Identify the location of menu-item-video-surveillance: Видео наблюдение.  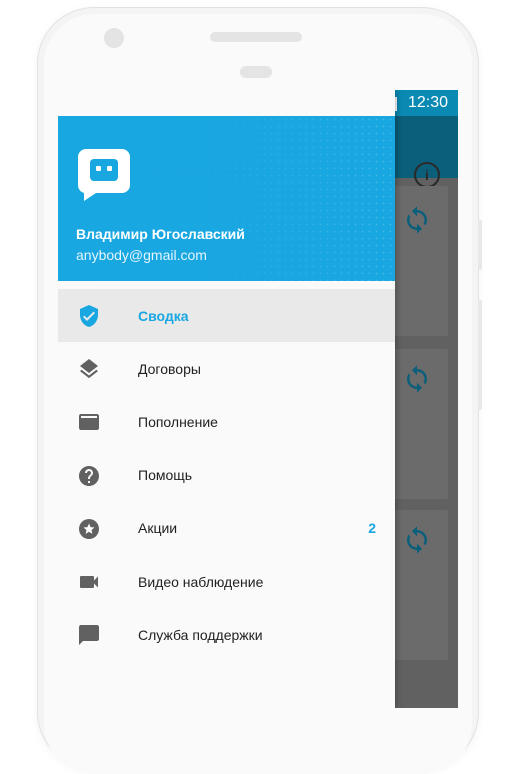
(226, 581).